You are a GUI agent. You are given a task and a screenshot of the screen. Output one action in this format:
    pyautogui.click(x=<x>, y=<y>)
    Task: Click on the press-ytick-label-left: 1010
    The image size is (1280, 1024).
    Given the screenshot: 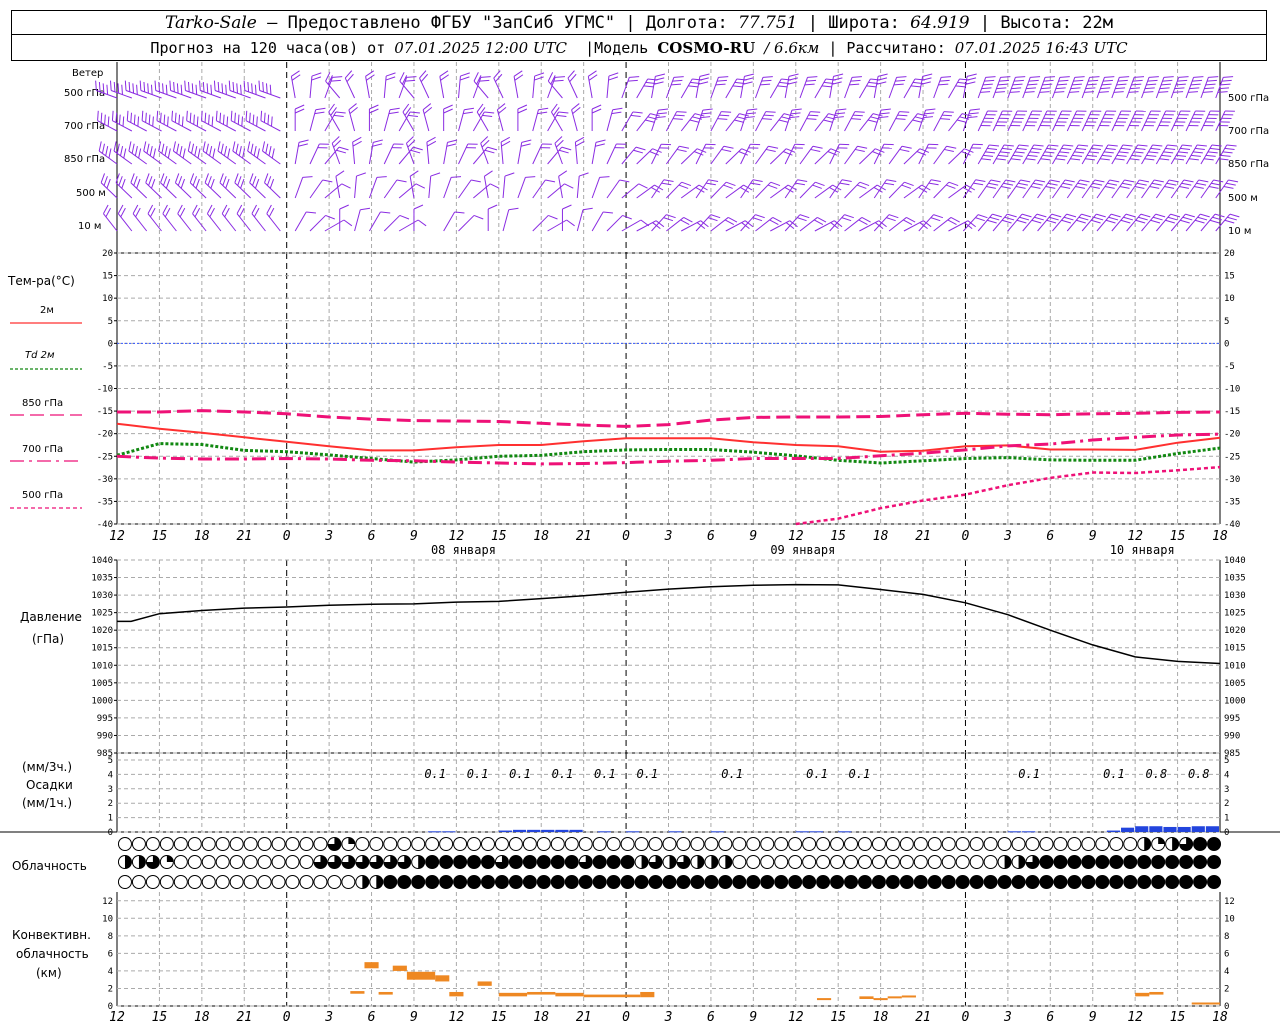 What is the action you would take?
    pyautogui.click(x=102, y=666)
    